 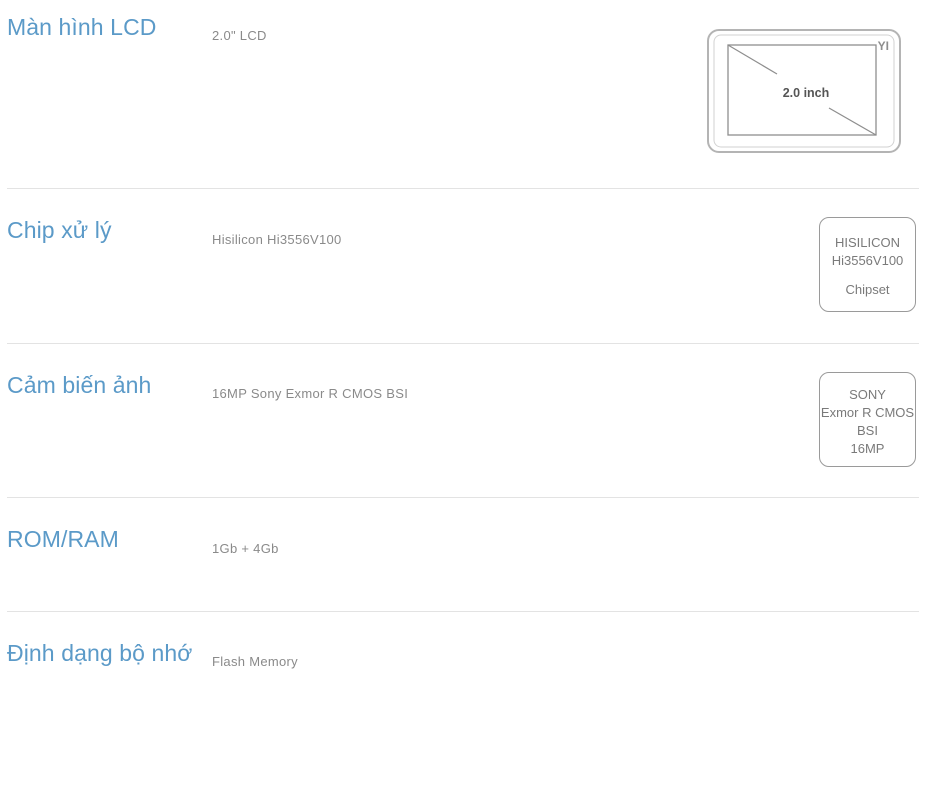 What do you see at coordinates (867, 394) in the screenshot?
I see `sensor-badge-brand: SONY` at bounding box center [867, 394].